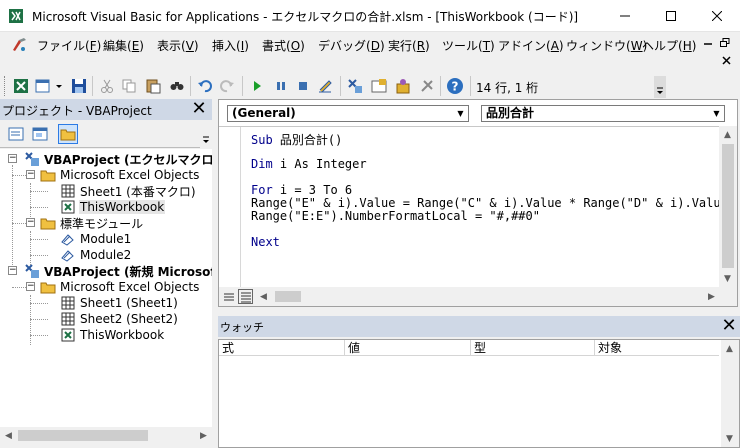 This screenshot has width=740, height=448. Describe the element at coordinates (153, 86) in the screenshot. I see `paste-icon` at that location.